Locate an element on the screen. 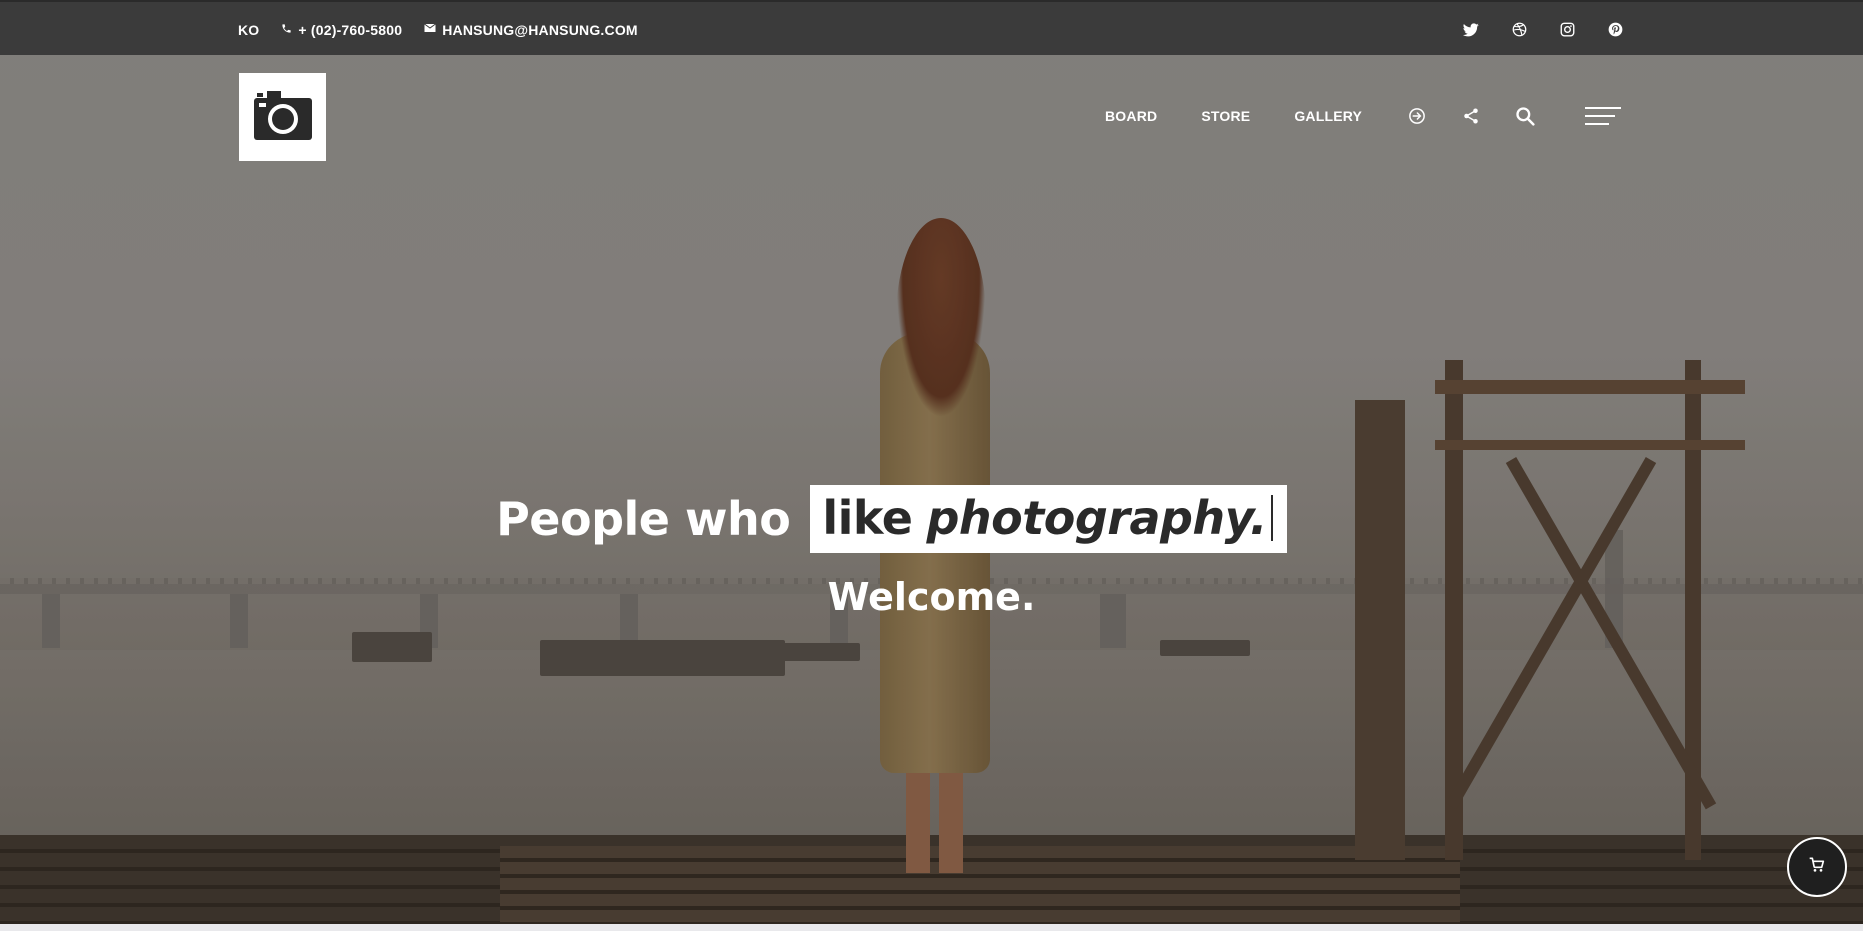 Image resolution: width=1863 pixels, height=931 pixels. mail-icon is located at coordinates (430, 29).